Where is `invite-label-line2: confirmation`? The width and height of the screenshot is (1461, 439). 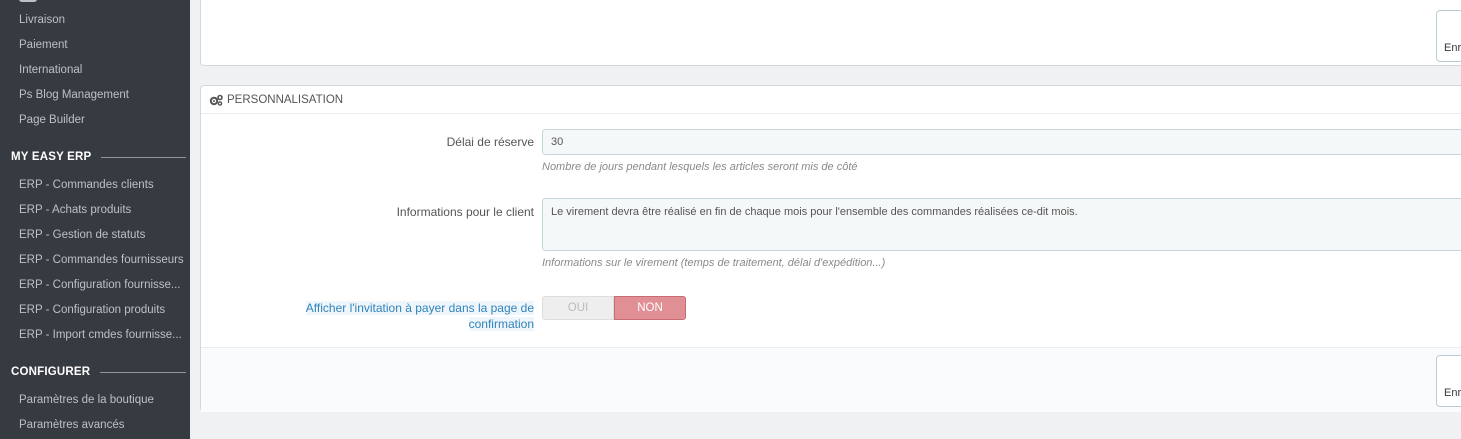 invite-label-line2: confirmation is located at coordinates (501, 324).